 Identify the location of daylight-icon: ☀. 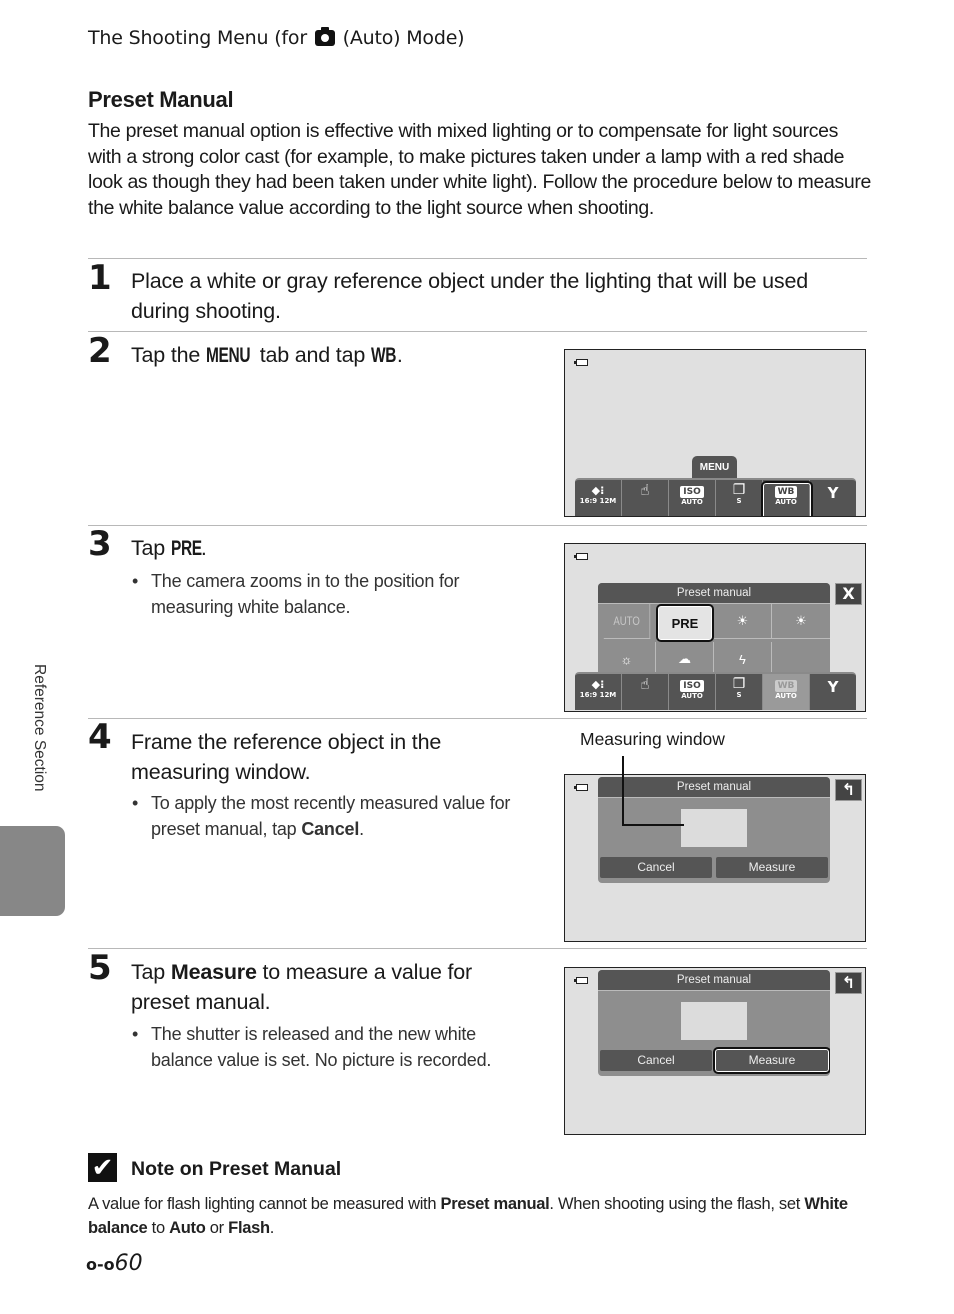
(742, 620).